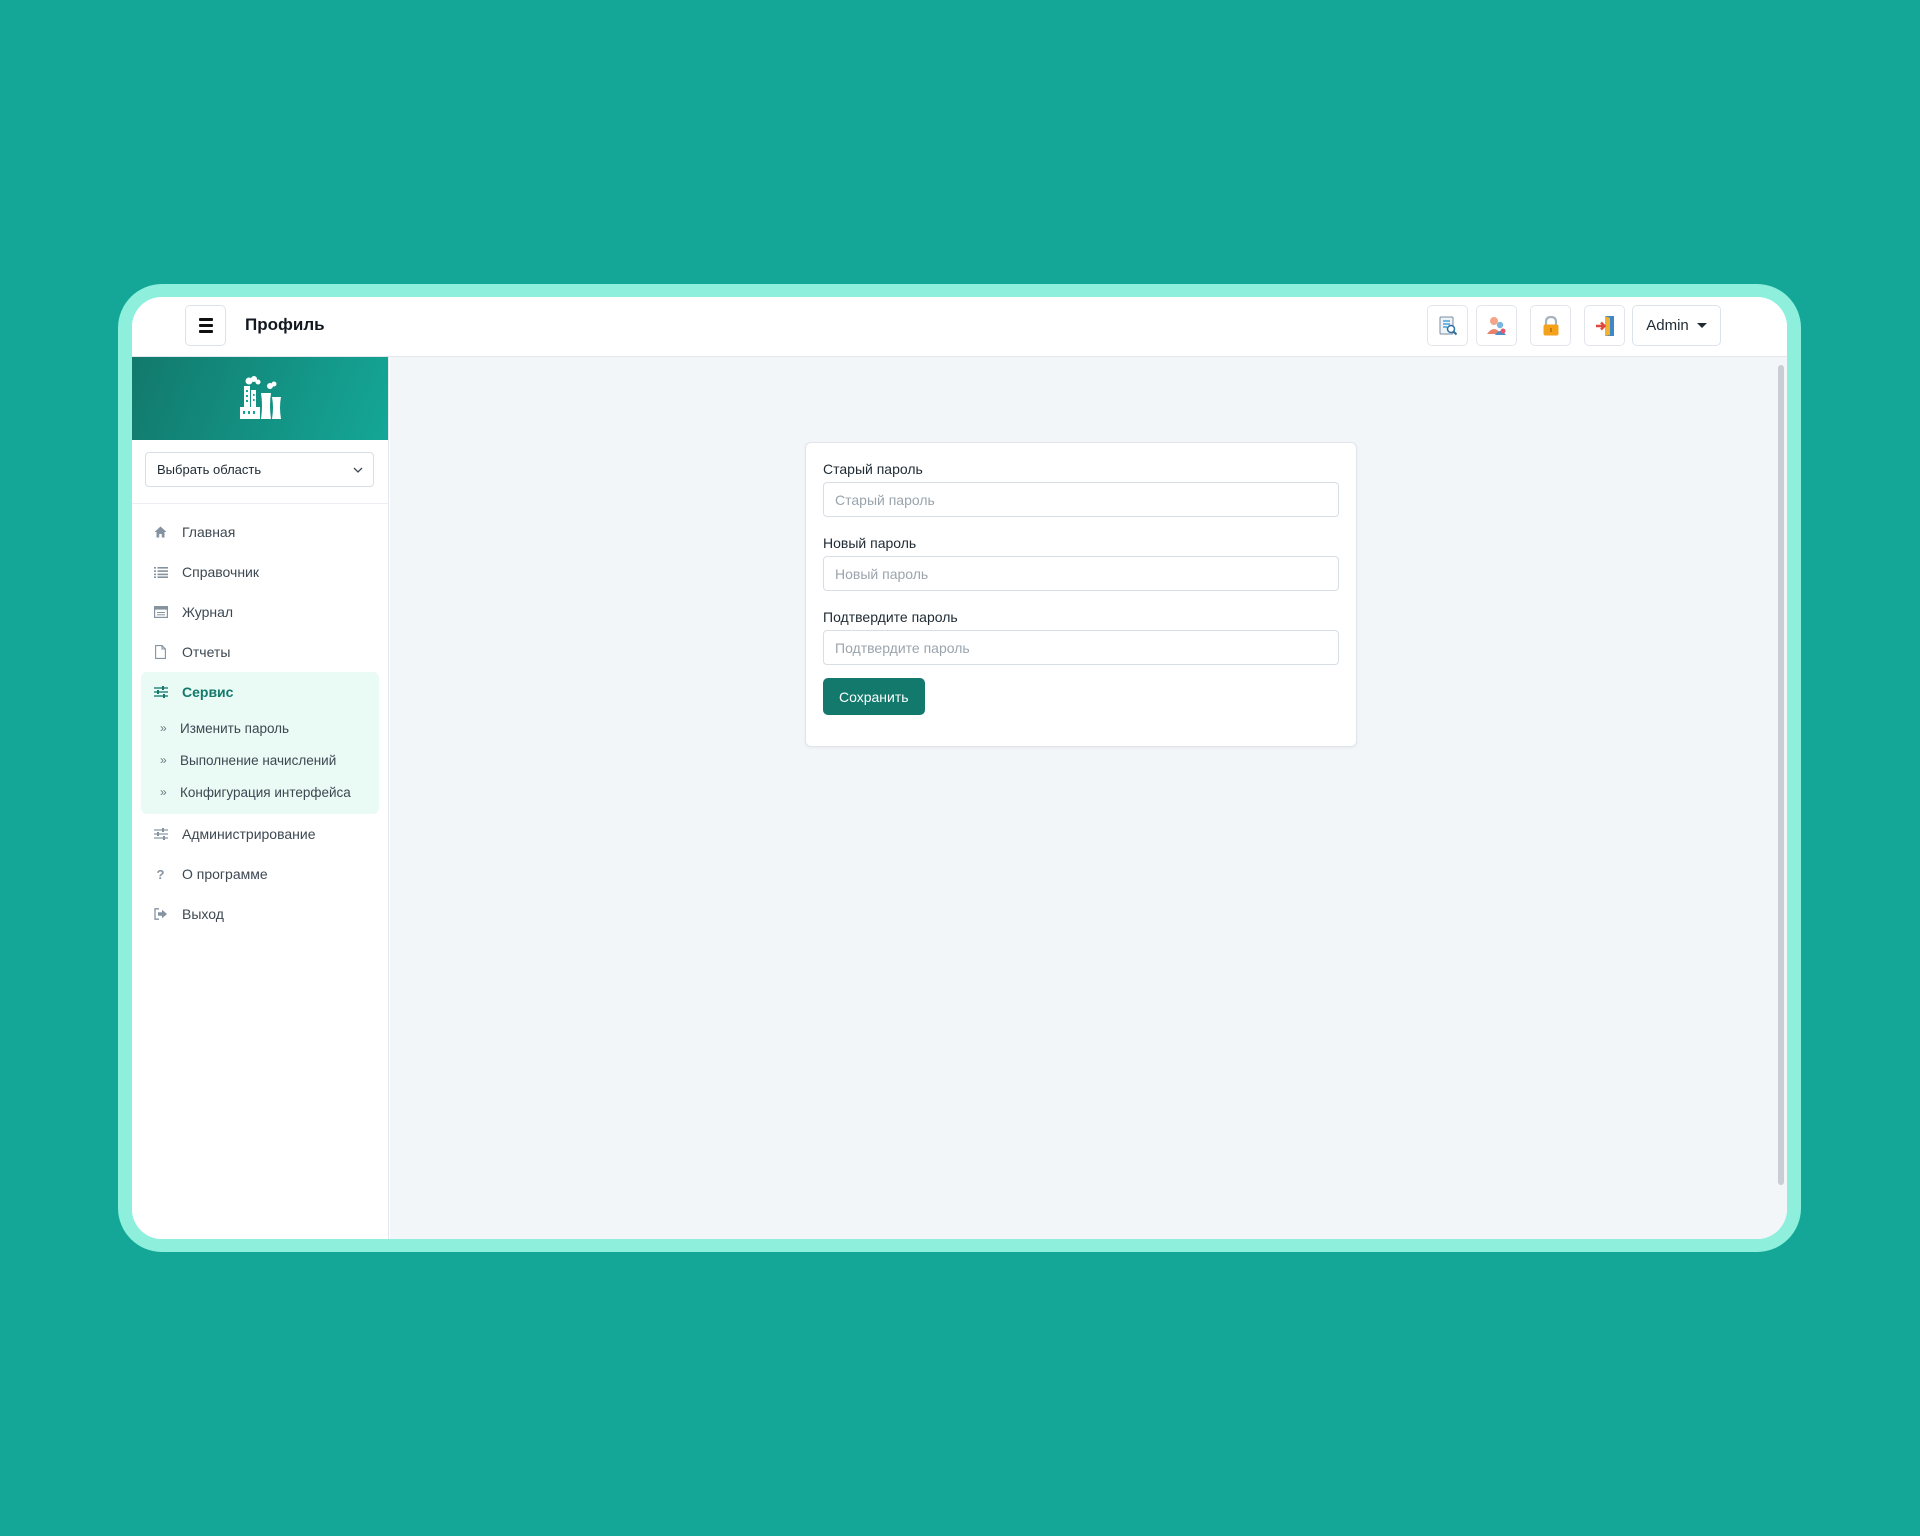 The image size is (1920, 1536). I want to click on save-button: Сохранить, so click(874, 696).